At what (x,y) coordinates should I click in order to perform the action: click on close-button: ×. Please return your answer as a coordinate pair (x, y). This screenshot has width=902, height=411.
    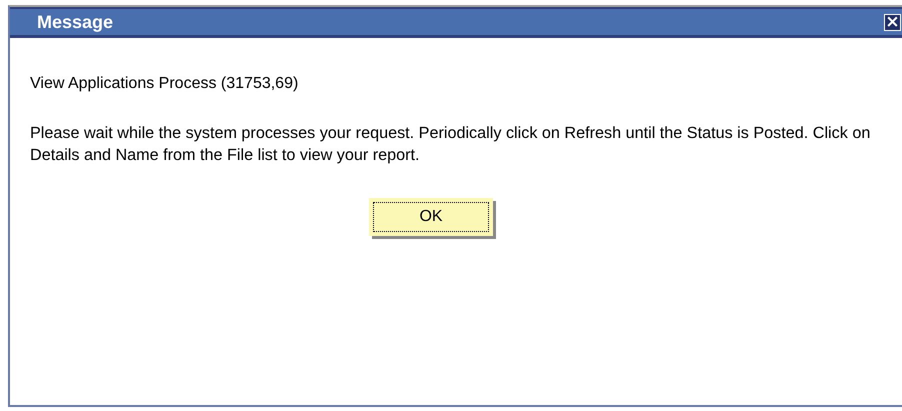
    Looking at the image, I should click on (892, 22).